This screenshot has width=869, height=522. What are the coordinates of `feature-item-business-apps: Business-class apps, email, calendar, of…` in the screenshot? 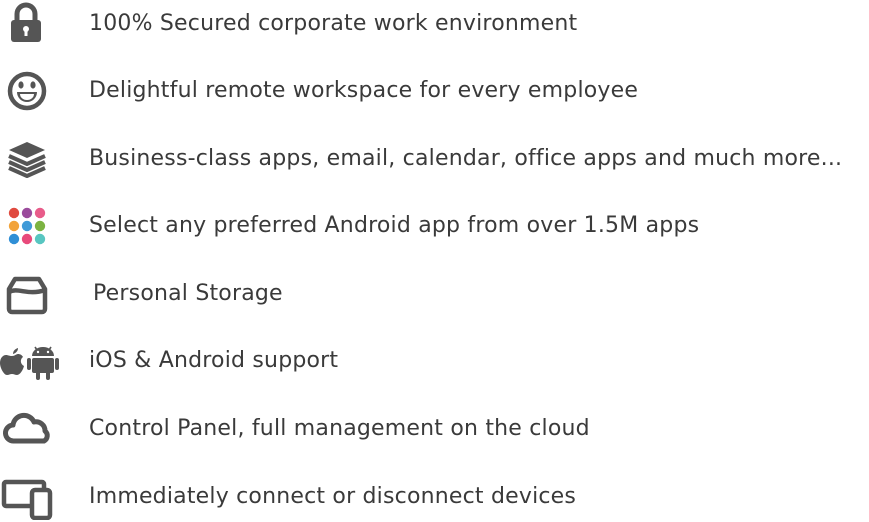 It's located at (434, 159).